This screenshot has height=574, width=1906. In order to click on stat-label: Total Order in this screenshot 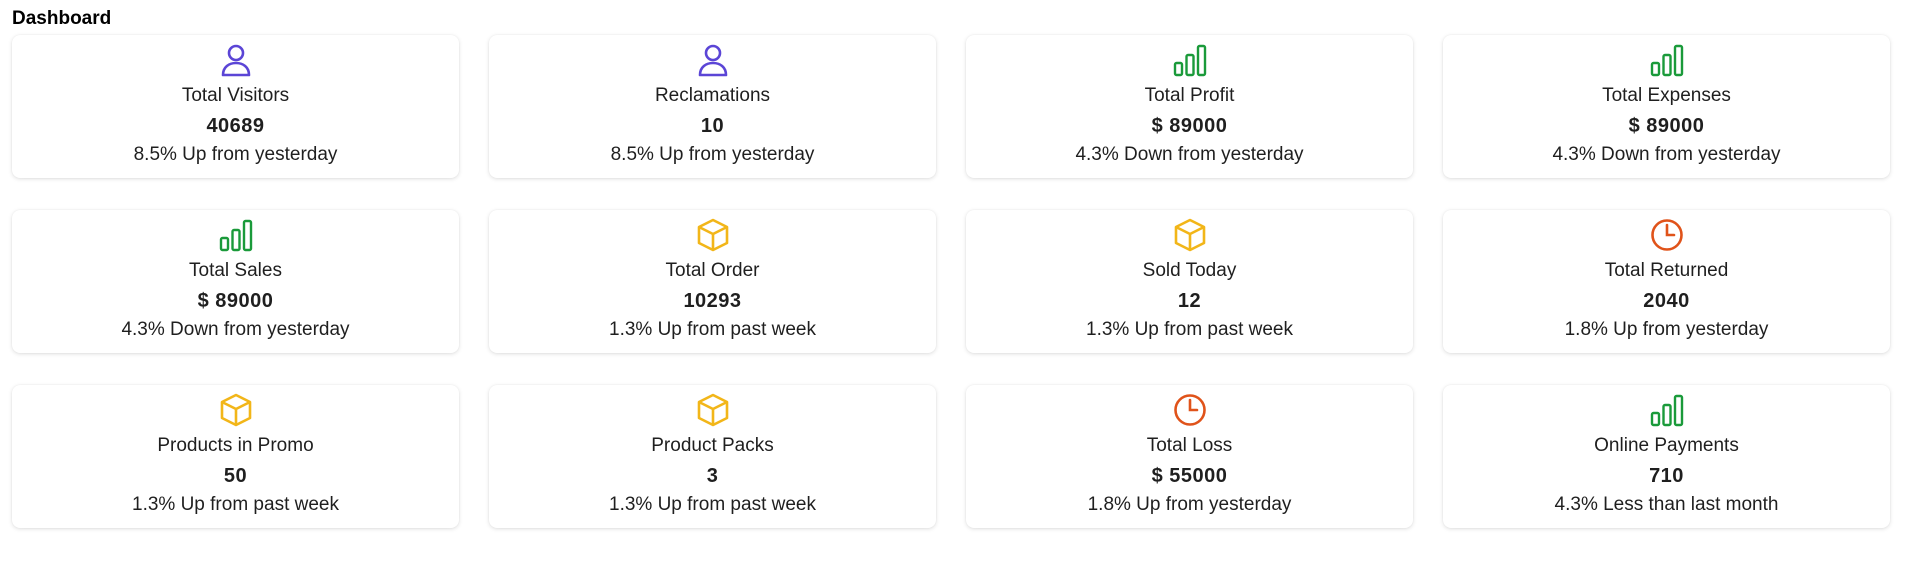, I will do `click(712, 270)`.